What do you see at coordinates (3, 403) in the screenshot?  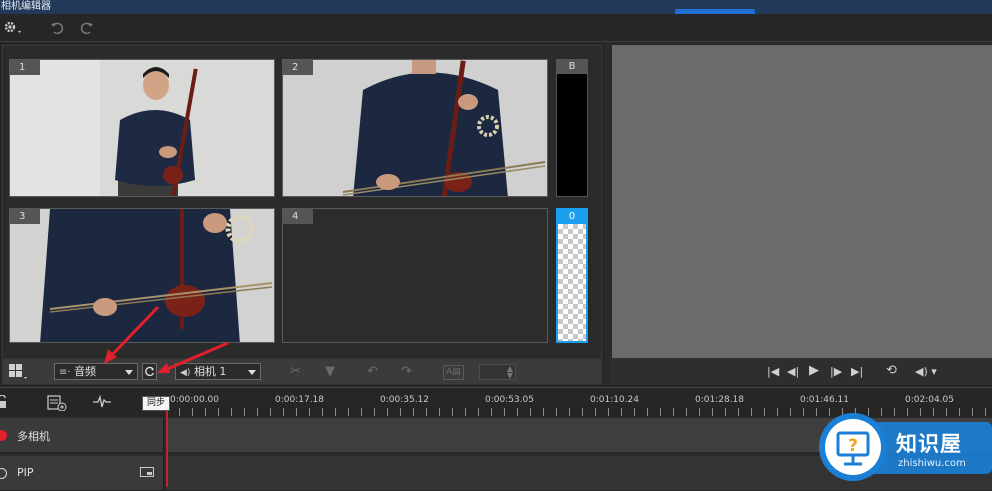 I see `lock-icon` at bounding box center [3, 403].